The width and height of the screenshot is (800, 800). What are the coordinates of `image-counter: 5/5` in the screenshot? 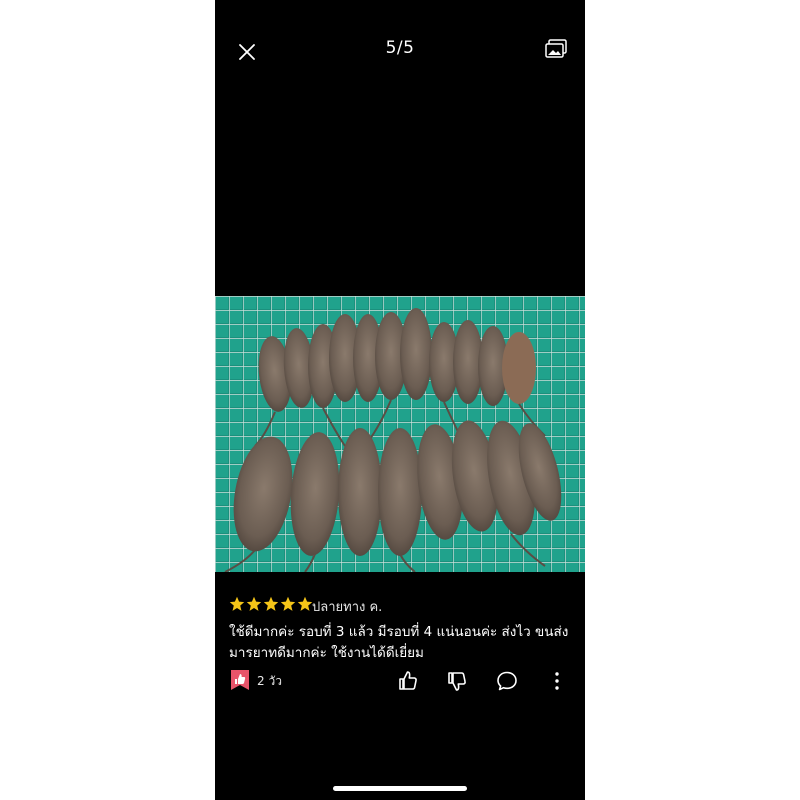 It's located at (400, 48).